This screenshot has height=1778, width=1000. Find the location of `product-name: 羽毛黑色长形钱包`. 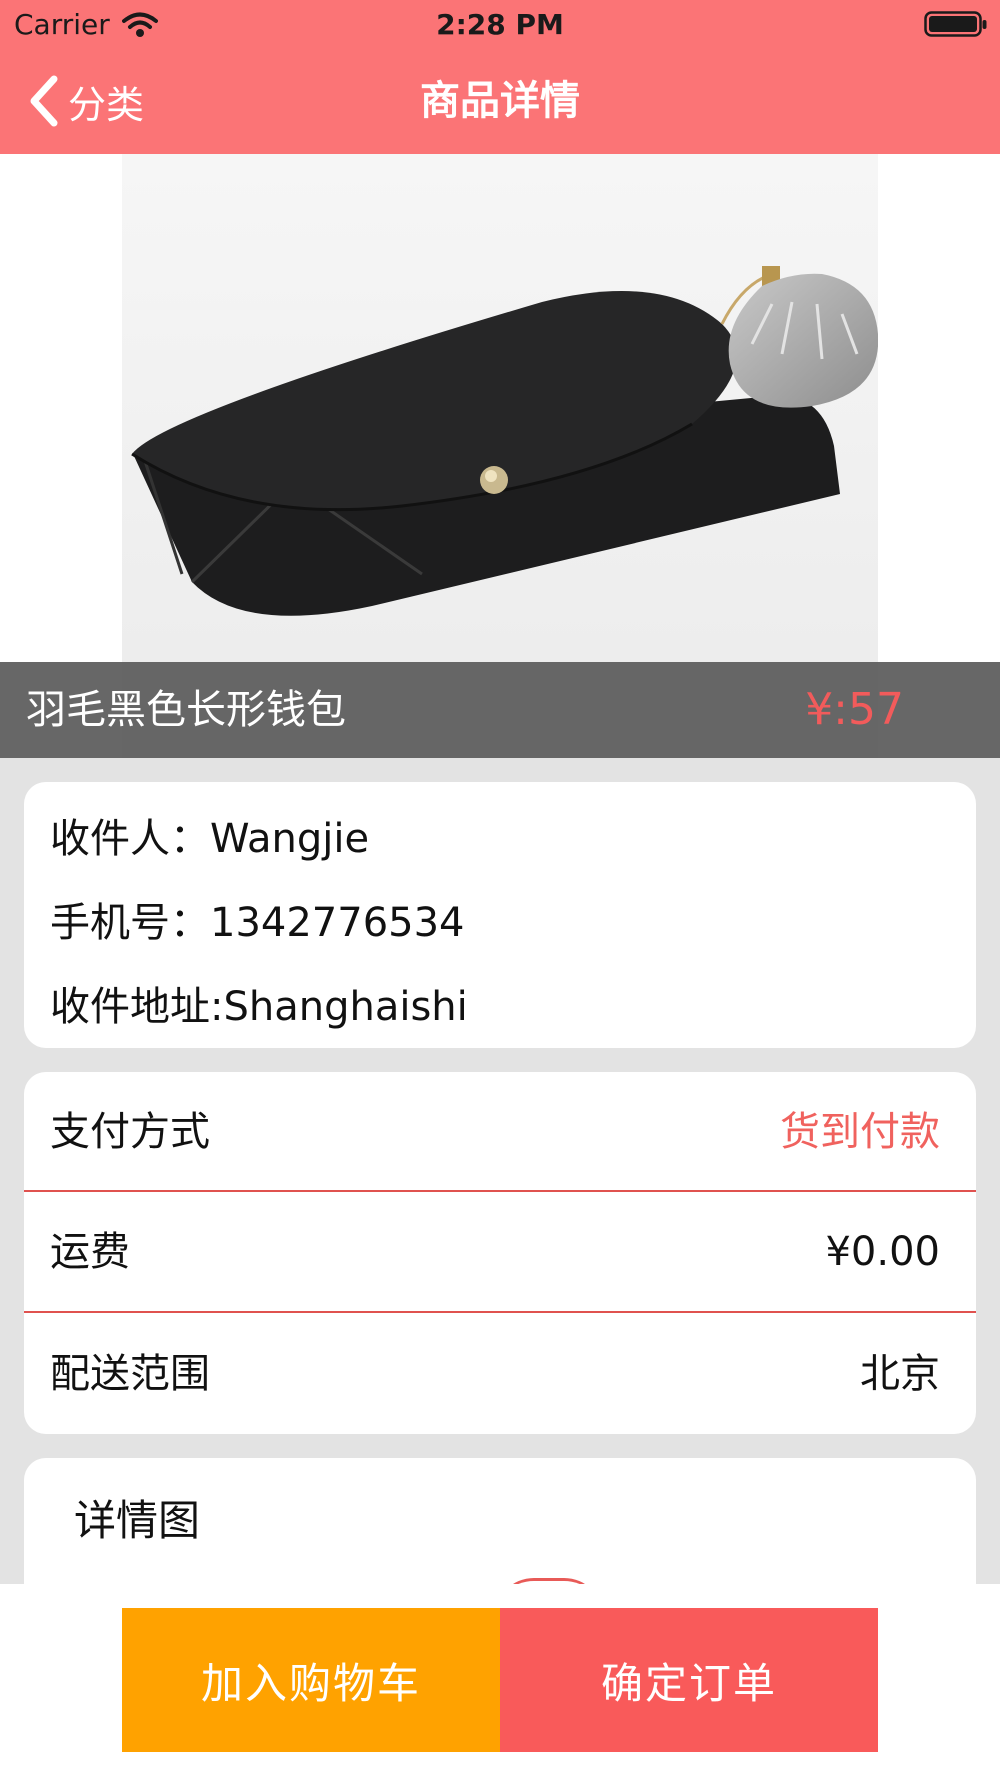

product-name: 羽毛黑色长形钱包 is located at coordinates (186, 710).